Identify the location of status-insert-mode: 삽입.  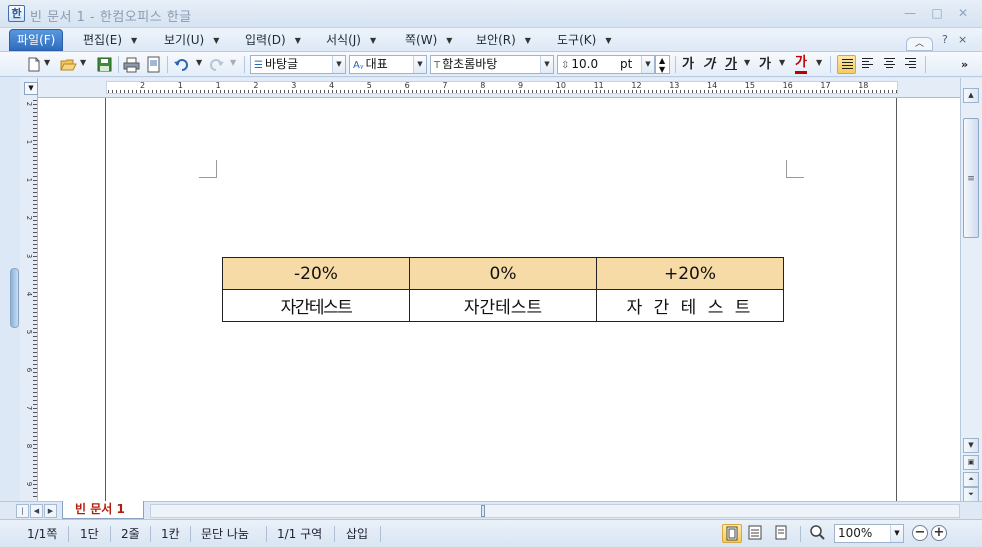
(357, 534).